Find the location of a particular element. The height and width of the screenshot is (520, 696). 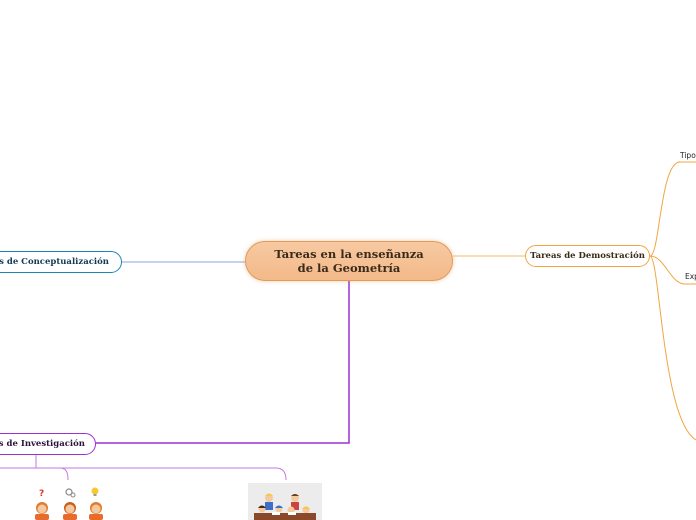

branch-label: reas de Conceptualización is located at coordinates (54, 262).